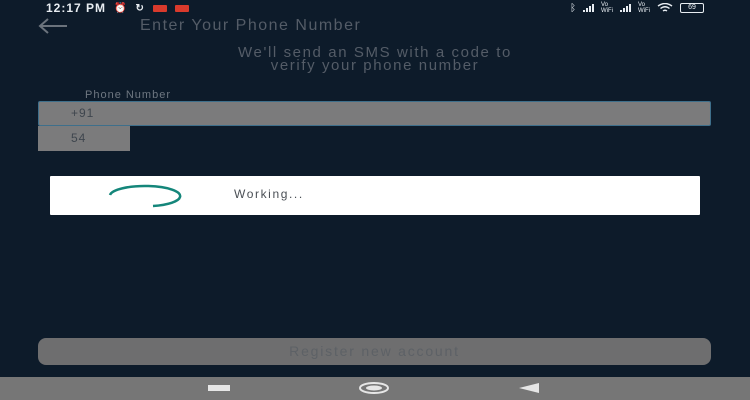  Describe the element at coordinates (573, 8) in the screenshot. I see `bluetooth-icon: ᛒ` at that location.